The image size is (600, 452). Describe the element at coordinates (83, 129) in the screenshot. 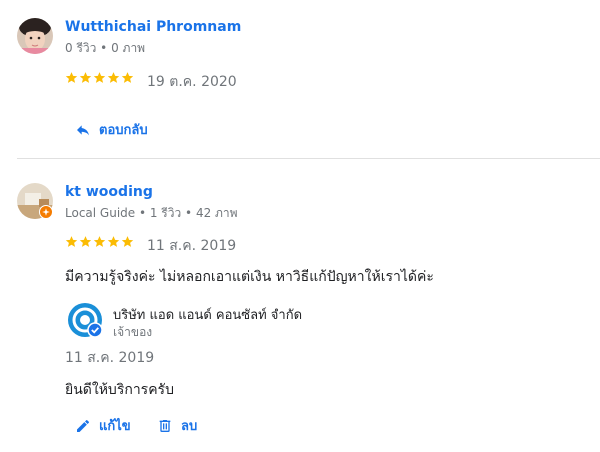

I see `reply-icon` at that location.